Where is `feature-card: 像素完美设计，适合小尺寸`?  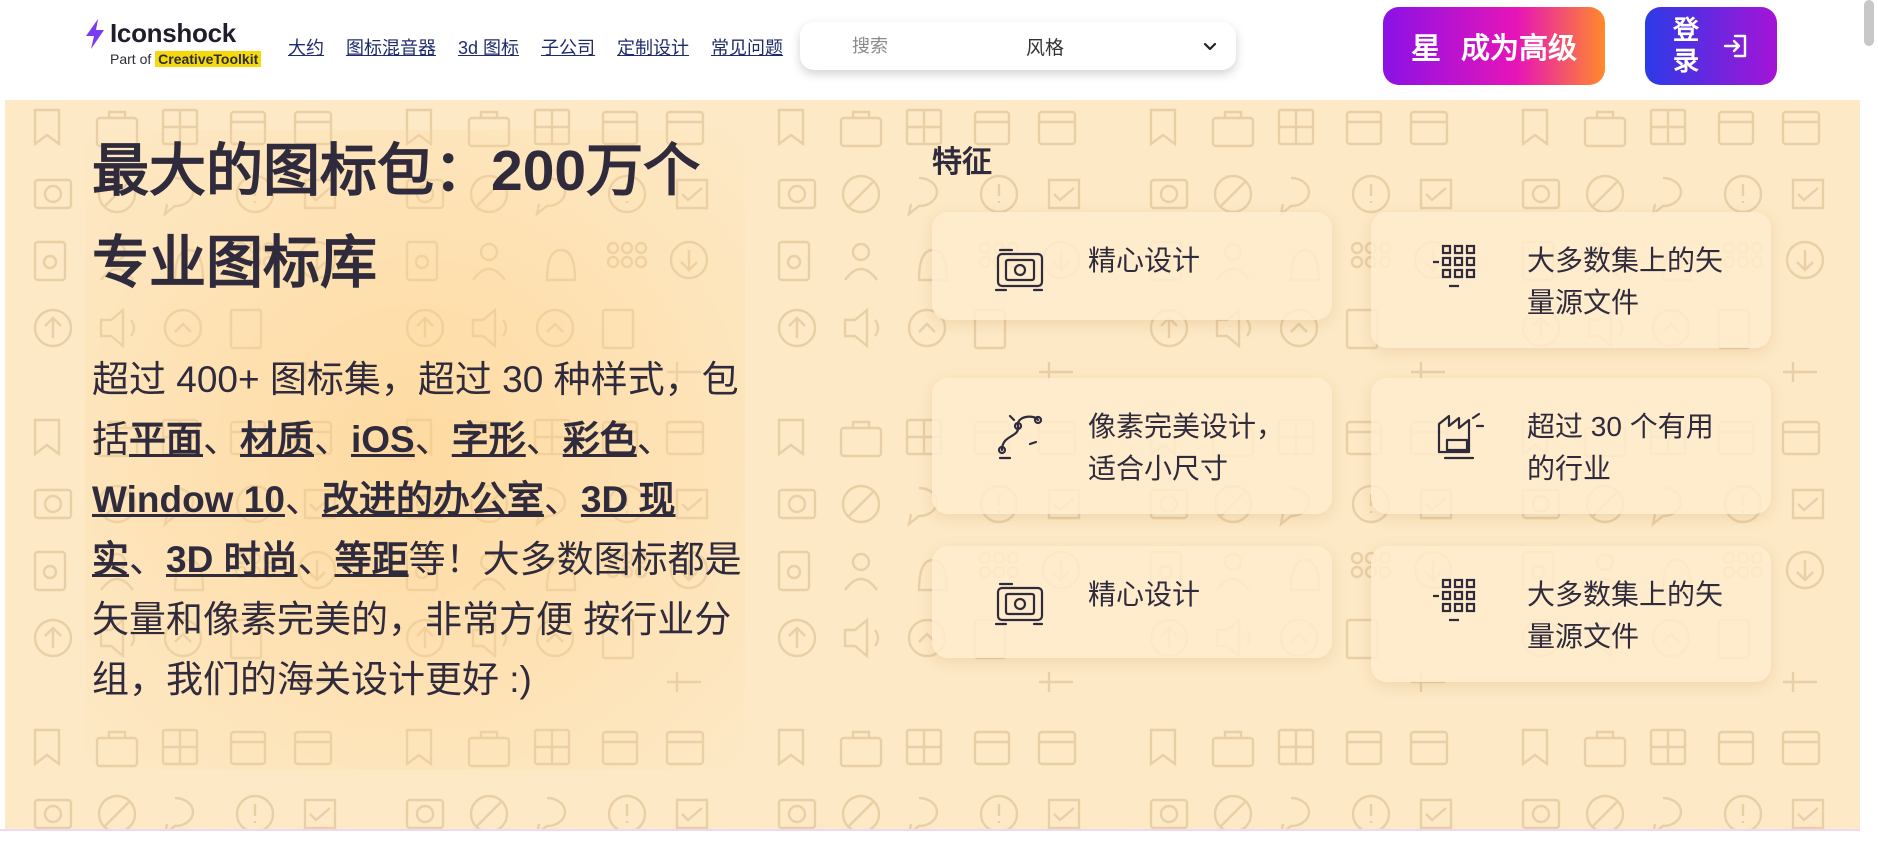 feature-card: 像素完美设计，适合小尺寸 is located at coordinates (1132, 446).